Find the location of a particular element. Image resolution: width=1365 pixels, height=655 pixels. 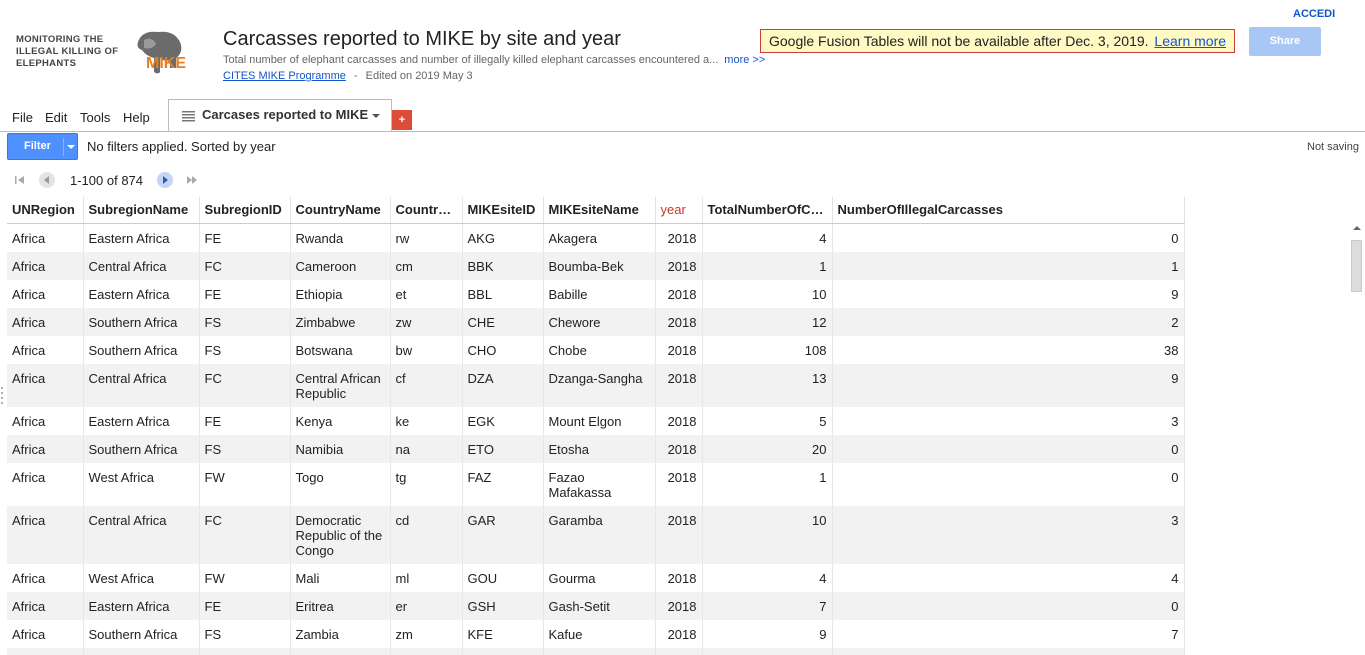

table-cell: Zambia is located at coordinates (340, 633).